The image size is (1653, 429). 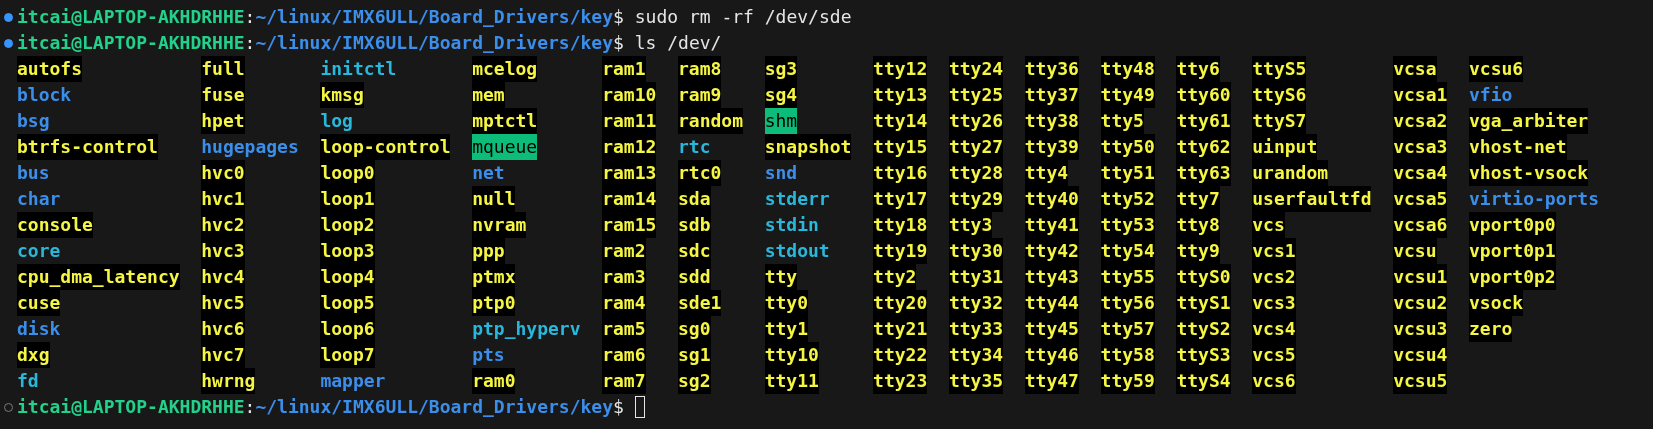 What do you see at coordinates (1420, 147) in the screenshot?
I see `file-name: vcsa3` at bounding box center [1420, 147].